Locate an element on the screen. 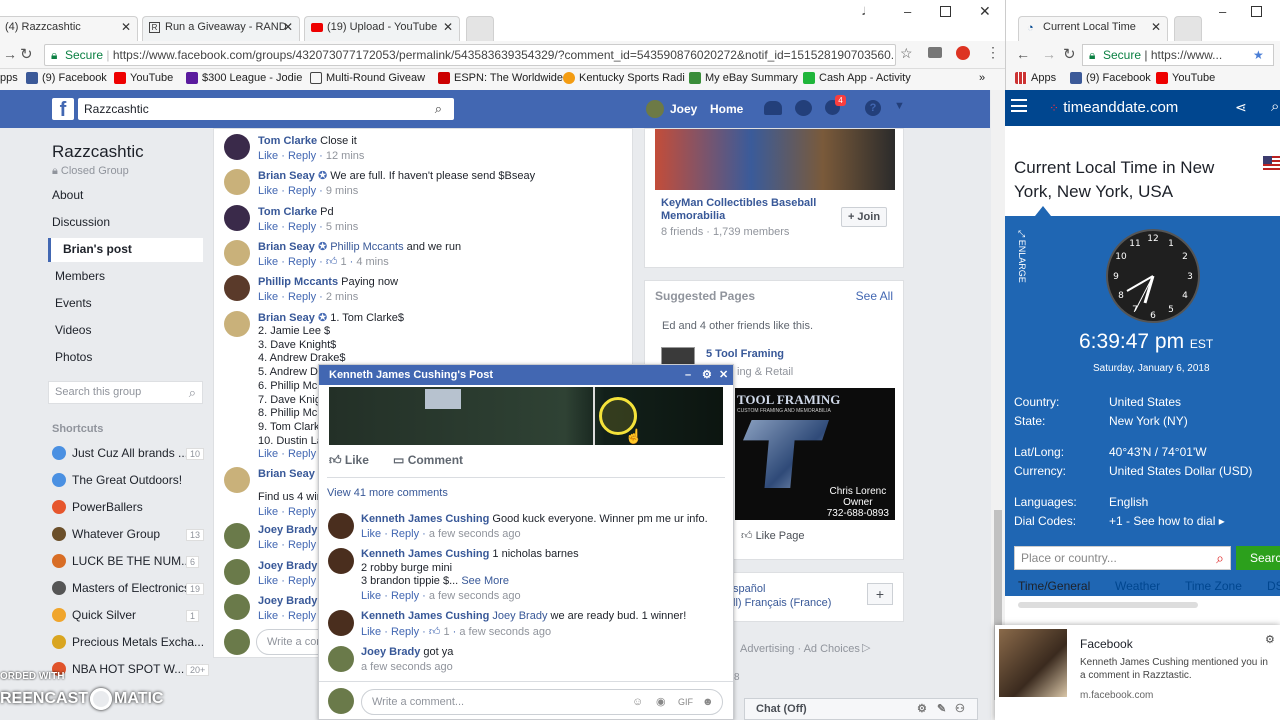 This screenshot has width=1280, height=720. nav-videos: Videos is located at coordinates (73, 330).